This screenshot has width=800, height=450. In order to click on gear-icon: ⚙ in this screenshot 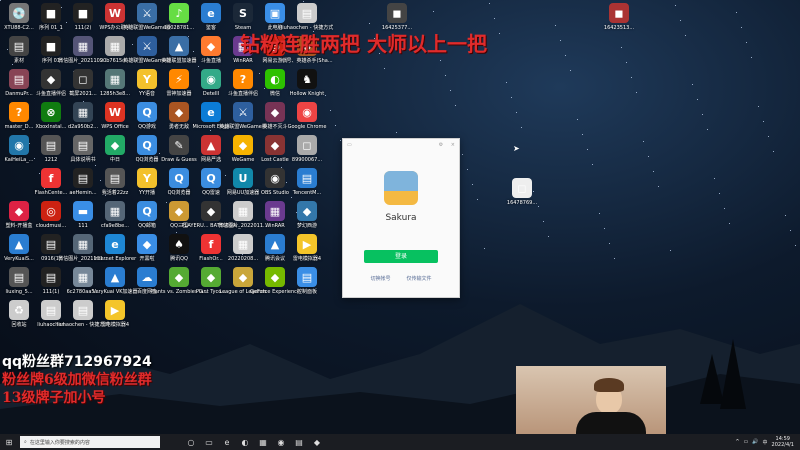, I will do `click(441, 145)`.